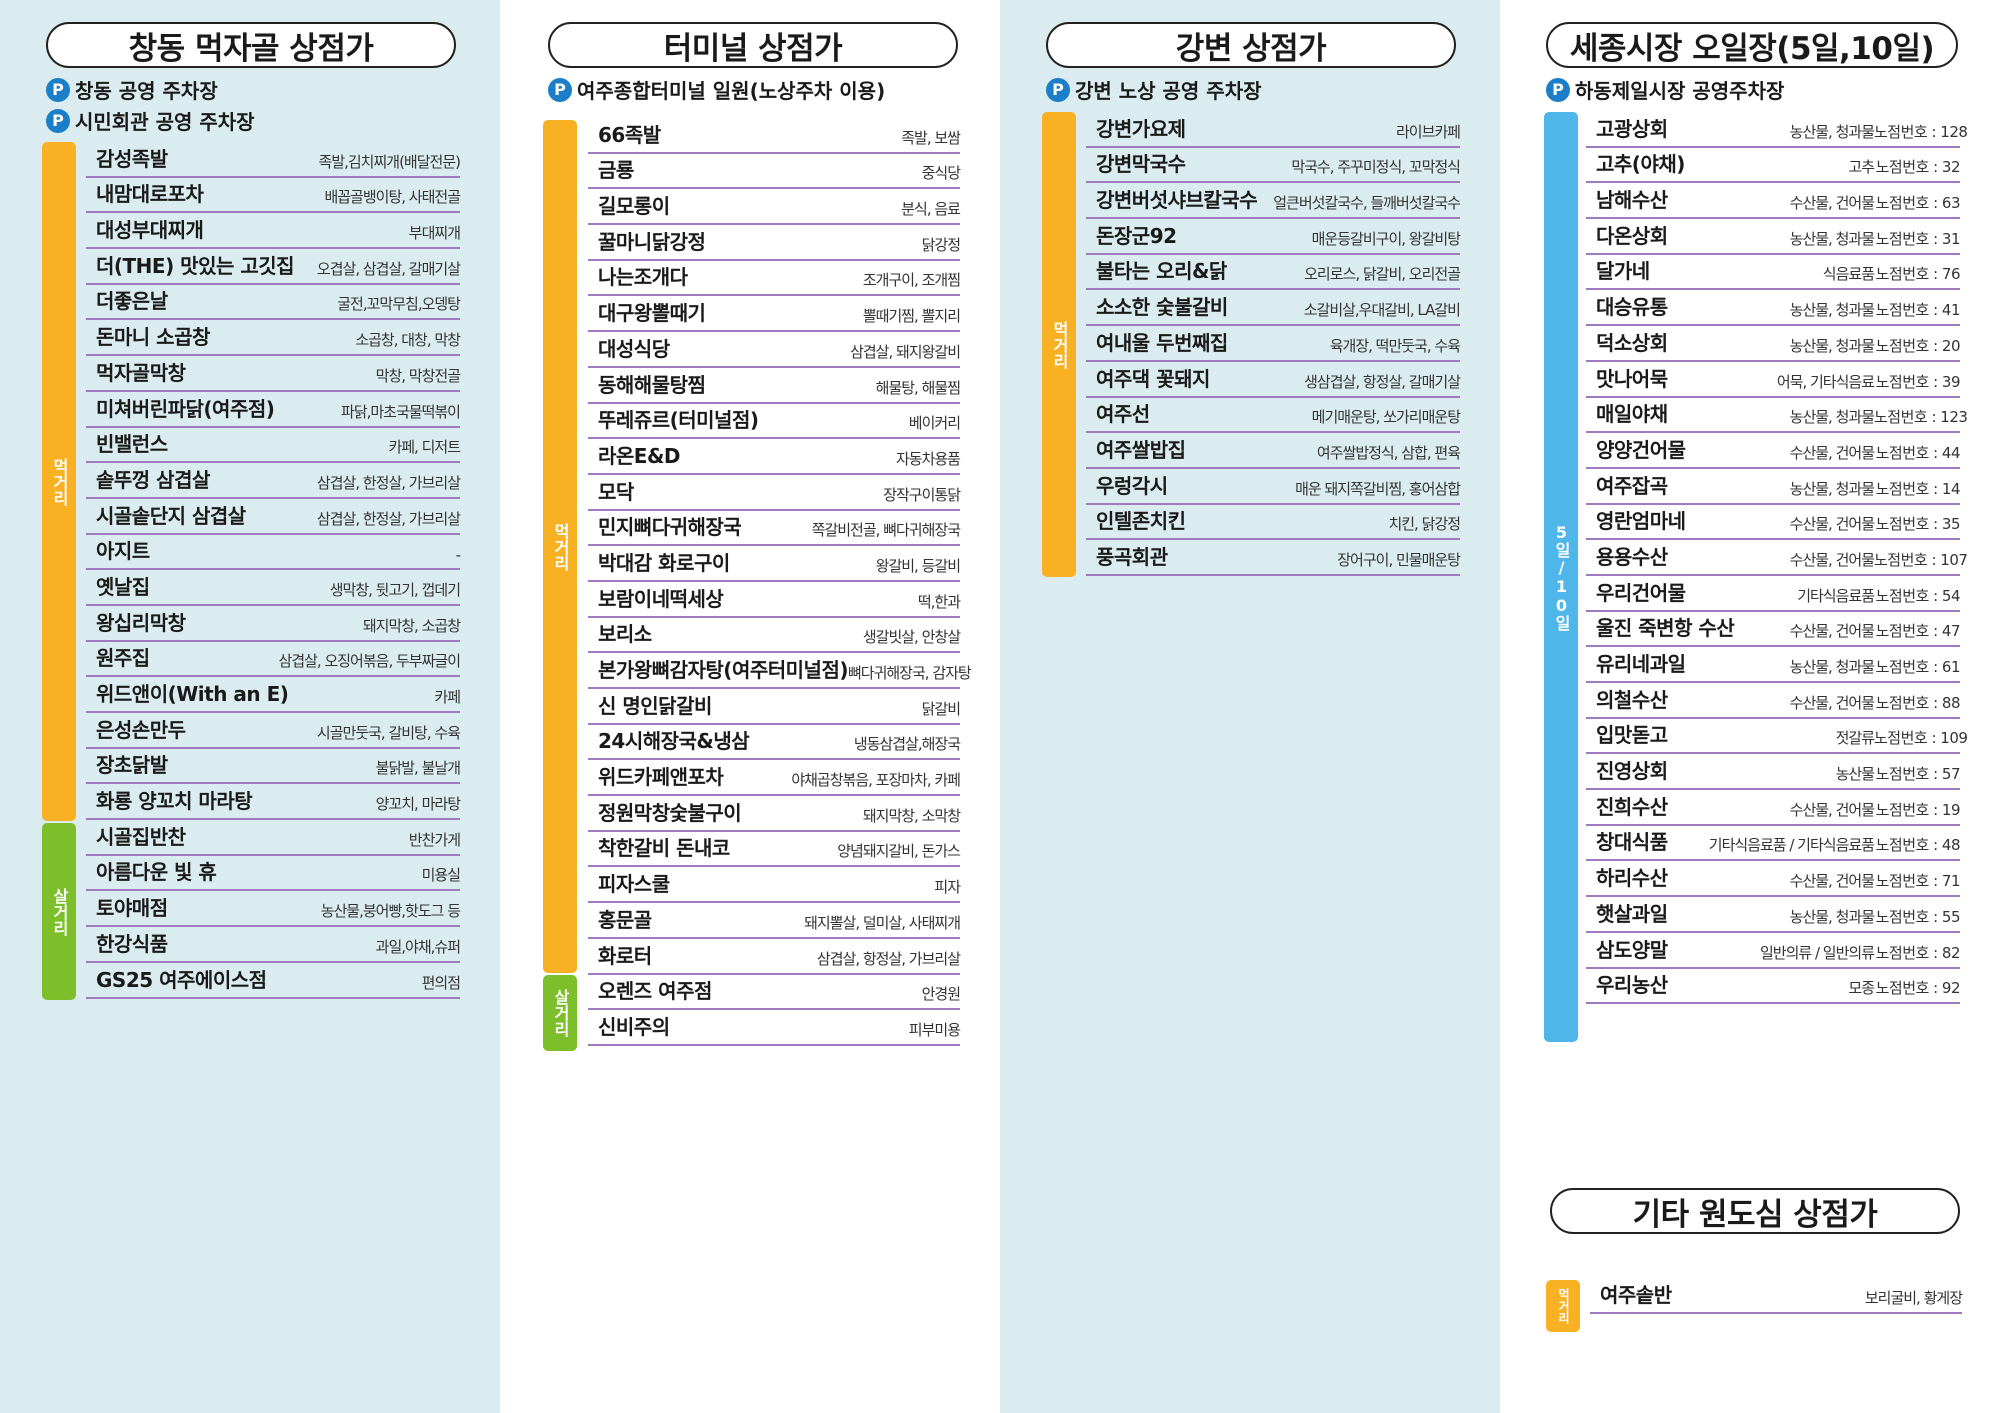  Describe the element at coordinates (1386, 417) in the screenshot. I see `store-description: 메기매운탕, 쏘가리매운탕` at that location.